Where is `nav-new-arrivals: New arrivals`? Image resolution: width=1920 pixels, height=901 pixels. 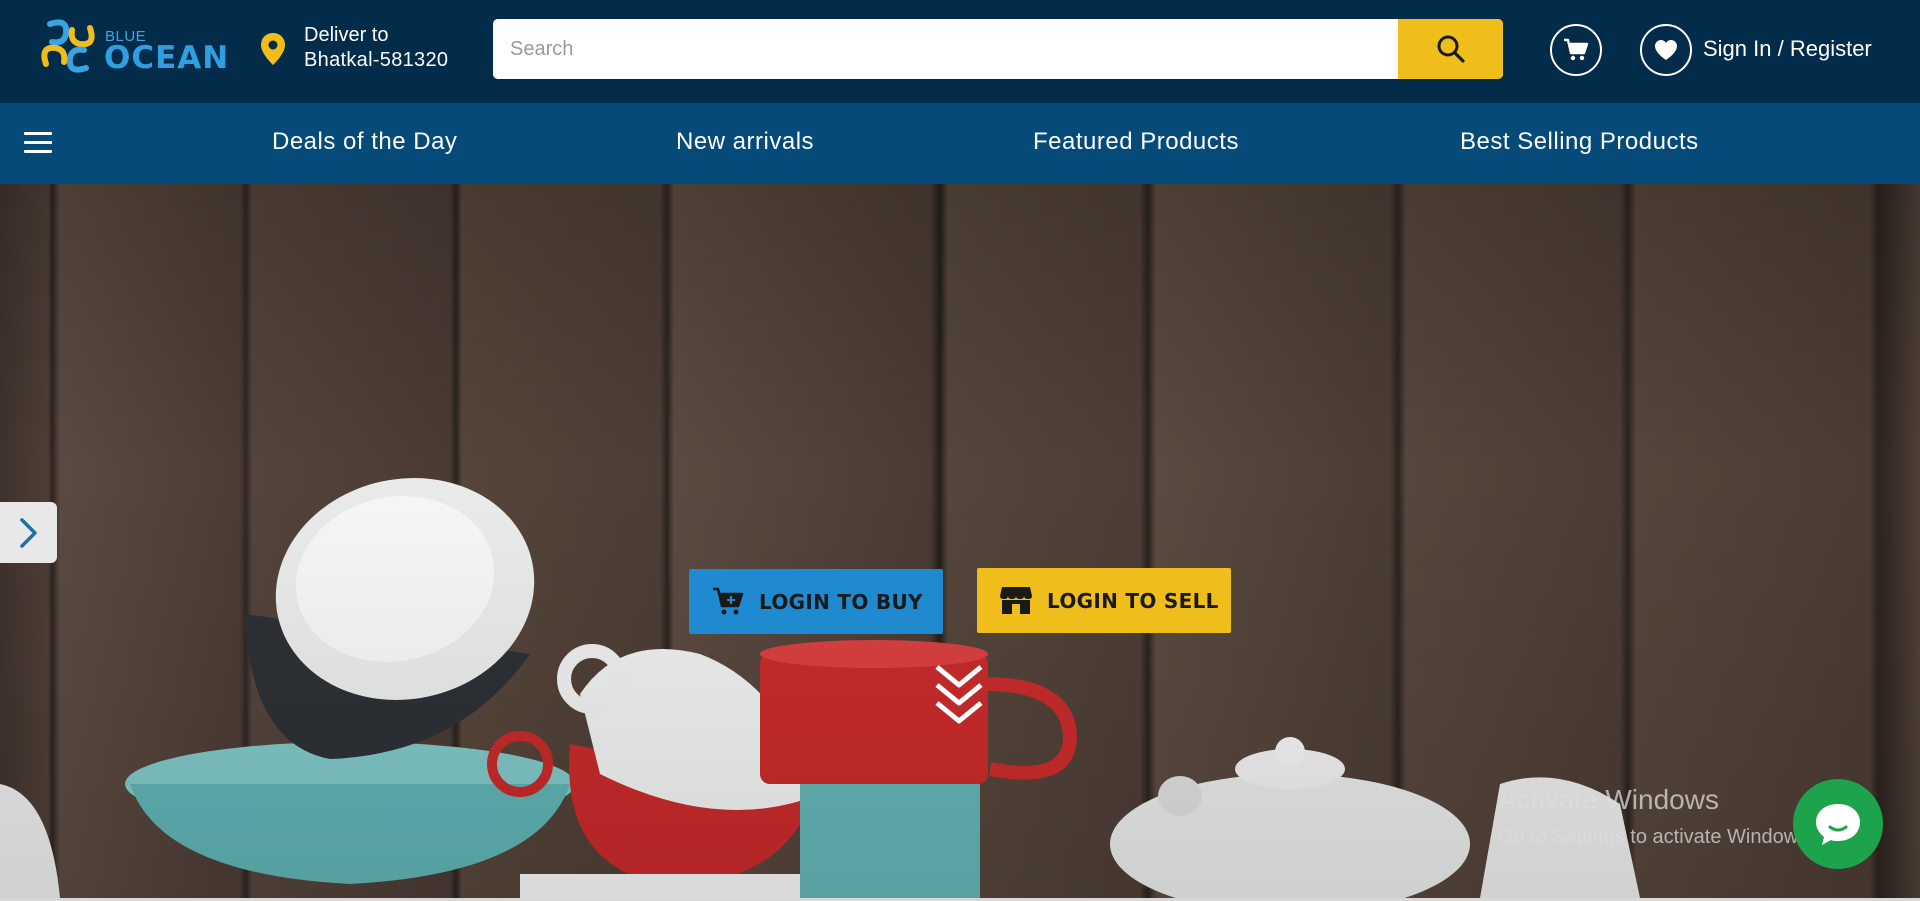
nav-new-arrivals: New arrivals is located at coordinates (745, 142).